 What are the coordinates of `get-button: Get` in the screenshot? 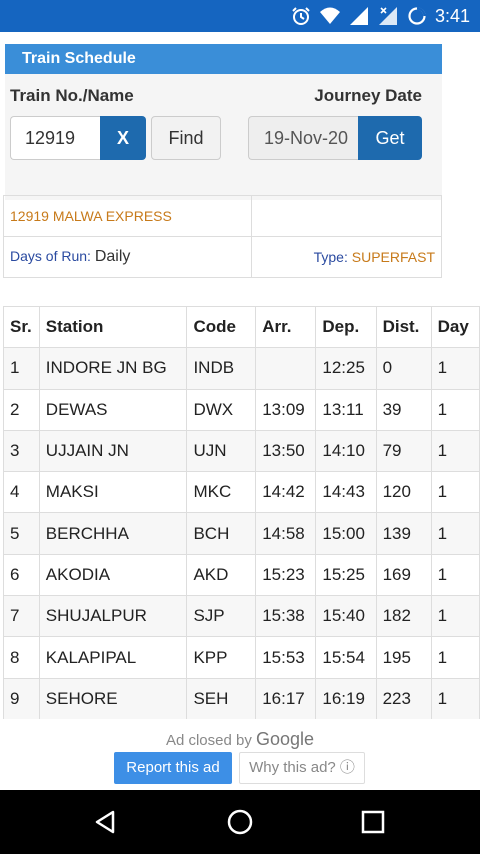 It's located at (390, 138).